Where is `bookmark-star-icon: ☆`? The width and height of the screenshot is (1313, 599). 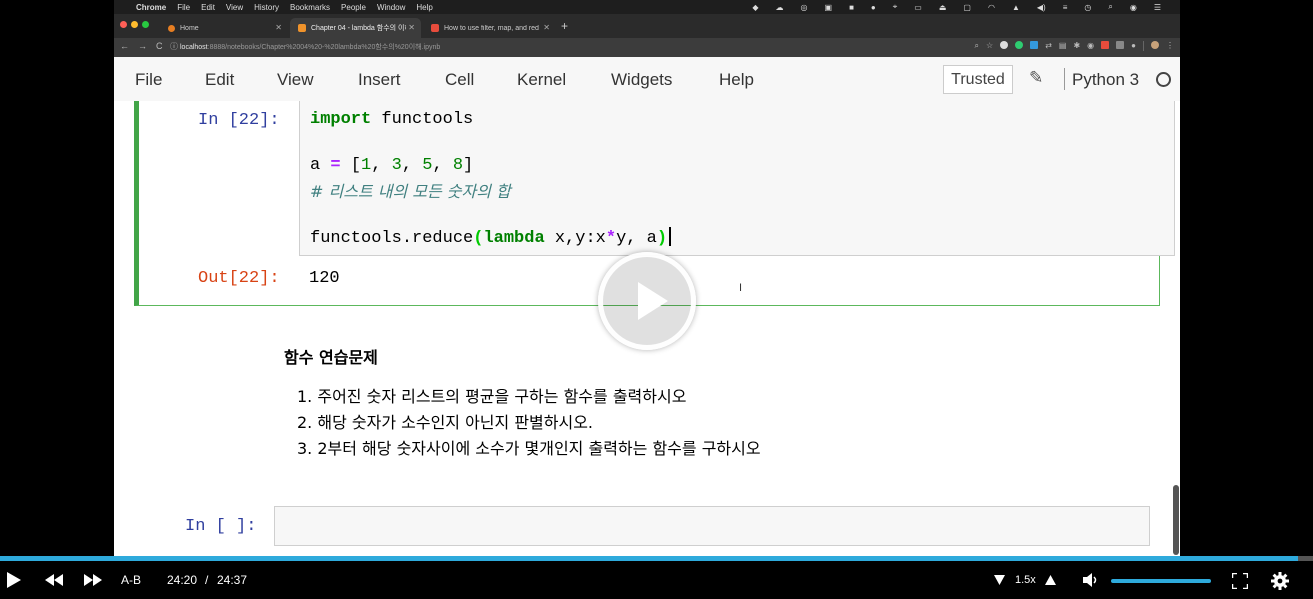
bookmark-star-icon: ☆ is located at coordinates (989, 46).